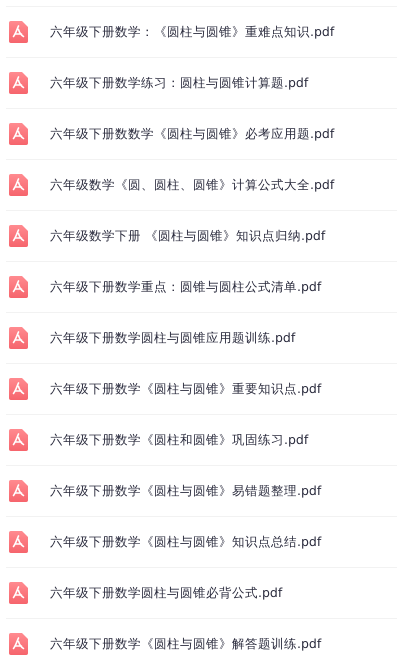 The width and height of the screenshot is (401, 660). I want to click on file-name: 六年级下册数数学《圆柱与圆锥》必考应用题.pdf, so click(192, 134).